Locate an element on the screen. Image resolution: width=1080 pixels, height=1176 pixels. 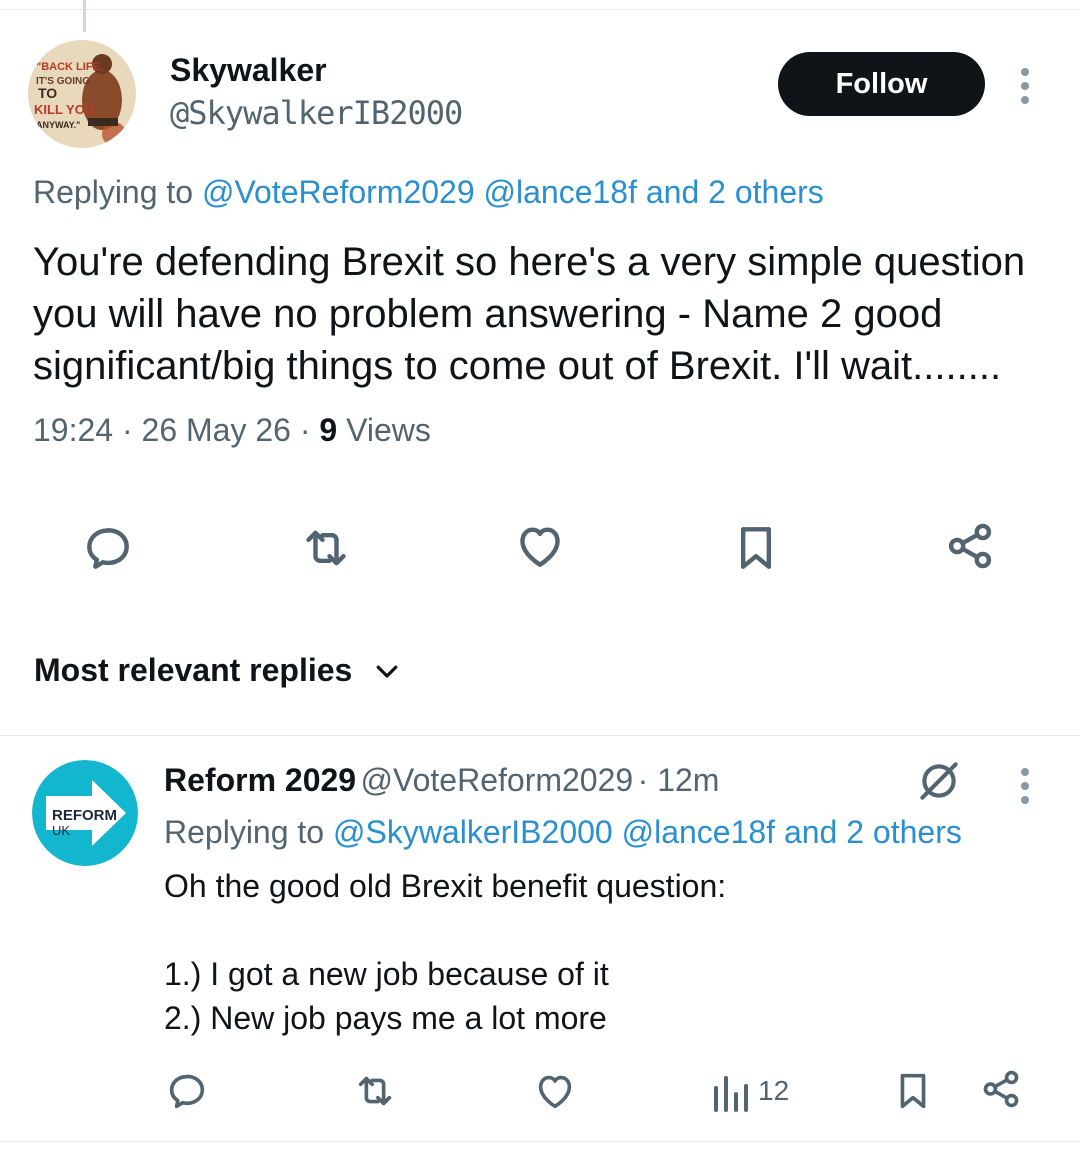
grok-button is located at coordinates (939, 781).